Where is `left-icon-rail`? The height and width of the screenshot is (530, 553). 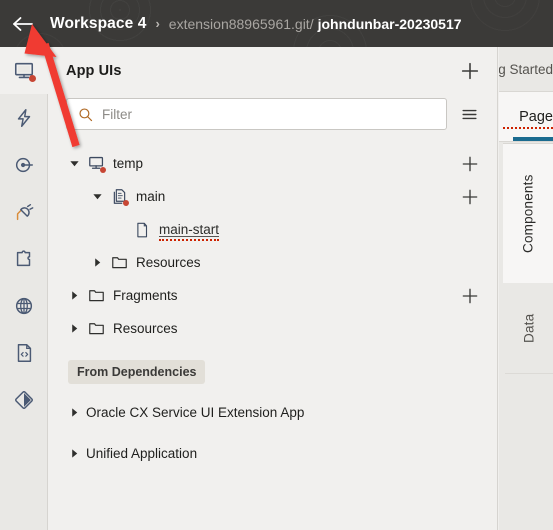
left-icon-rail is located at coordinates (24, 288).